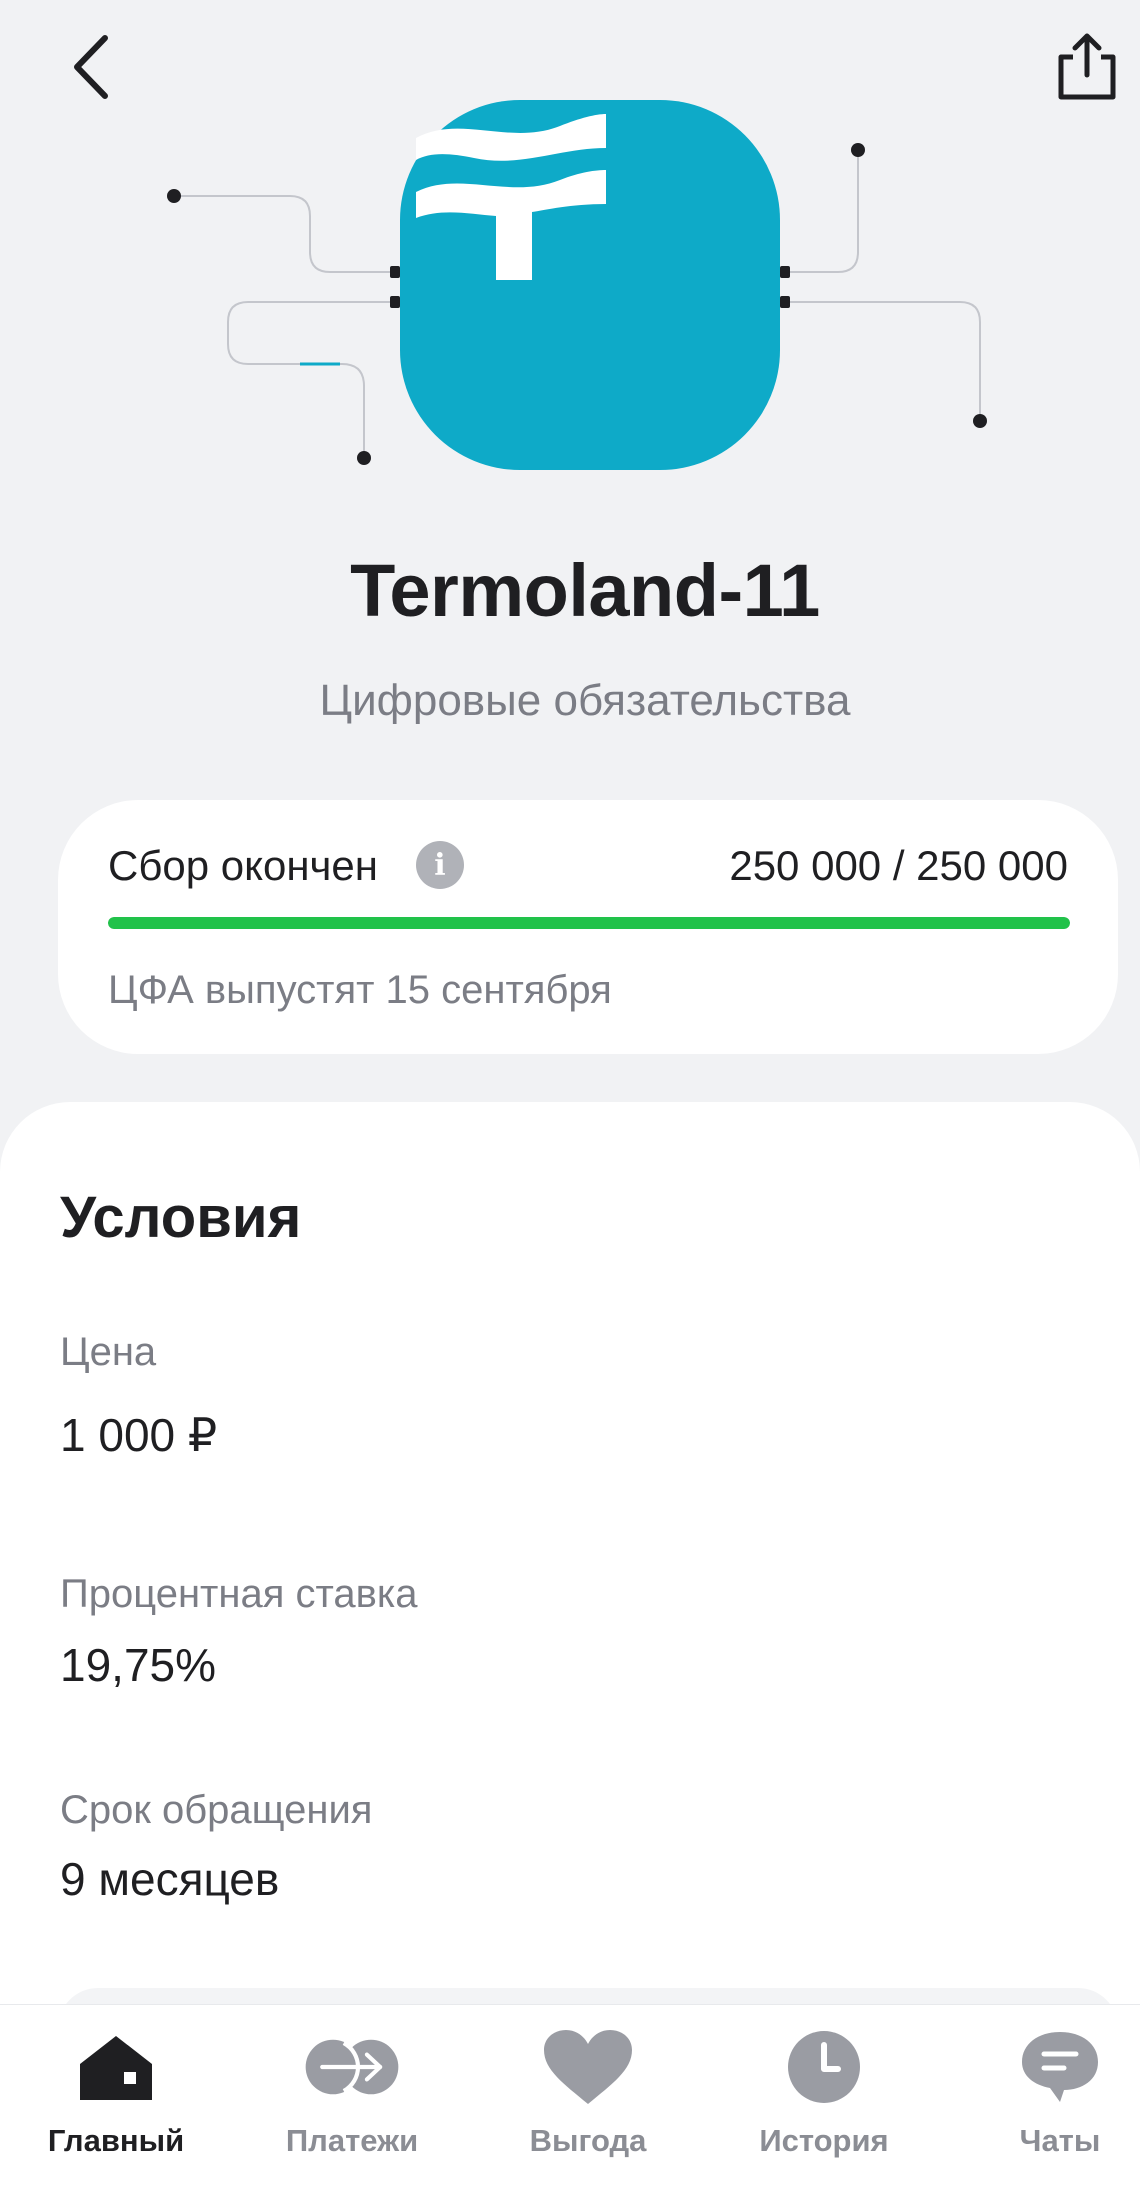 The width and height of the screenshot is (1140, 2194). I want to click on fundraising-status: Сбор окончен, so click(243, 865).